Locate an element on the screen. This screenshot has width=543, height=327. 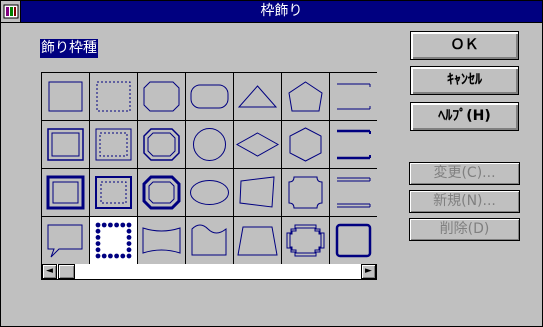
triple-bracket-lines-icon is located at coordinates (354, 192).